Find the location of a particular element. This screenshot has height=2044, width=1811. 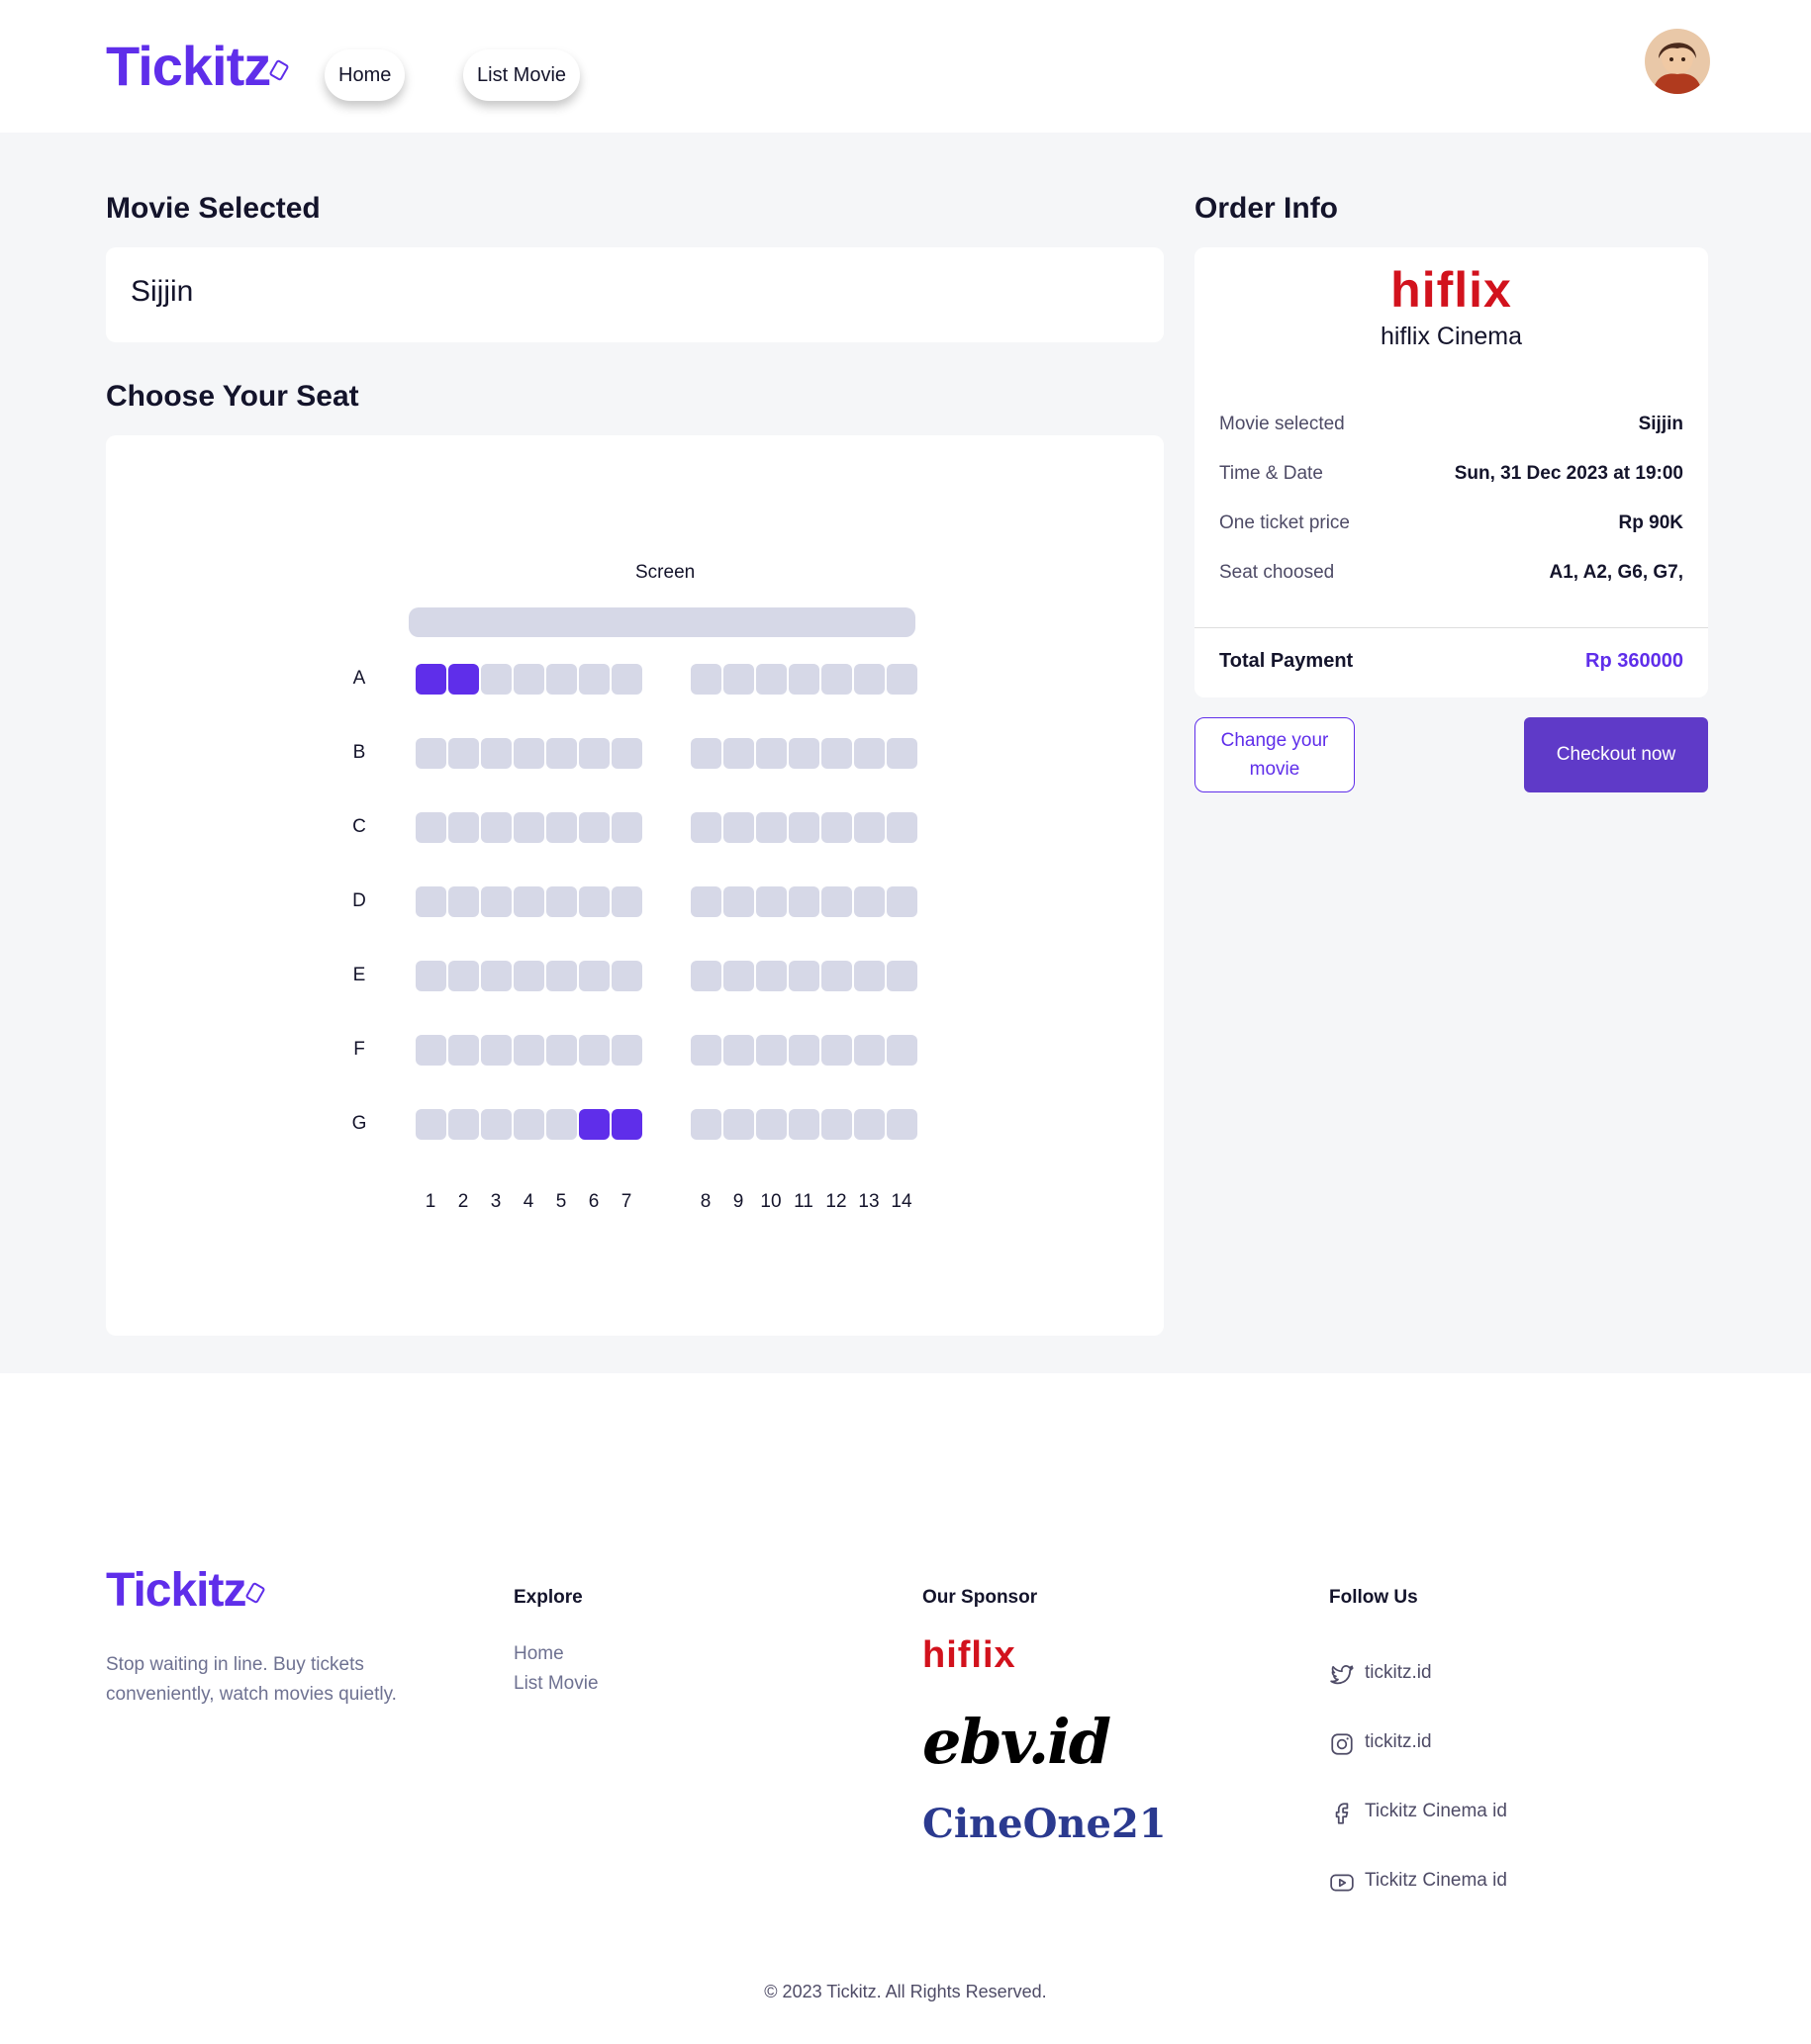

seat-b9 is located at coordinates (739, 753).